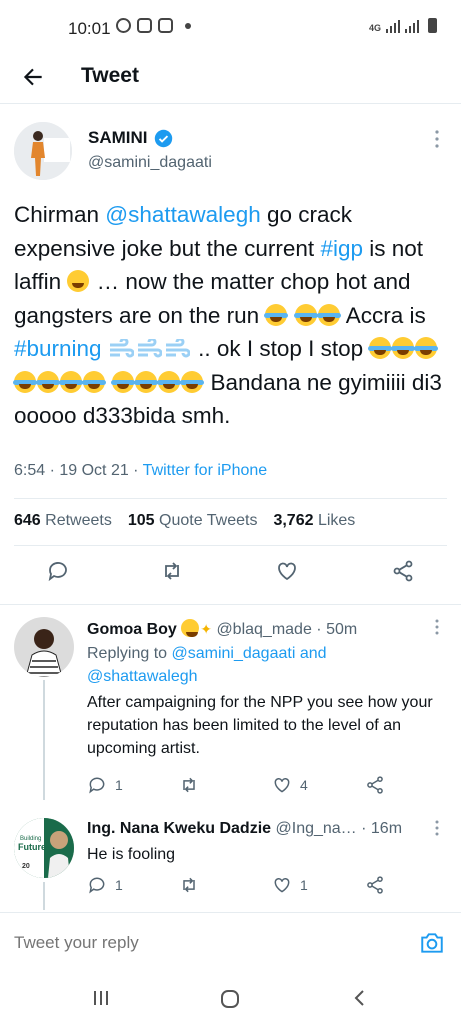 The width and height of the screenshot is (461, 1024). What do you see at coordinates (163, 138) in the screenshot?
I see `verified-badge-icon` at bounding box center [163, 138].